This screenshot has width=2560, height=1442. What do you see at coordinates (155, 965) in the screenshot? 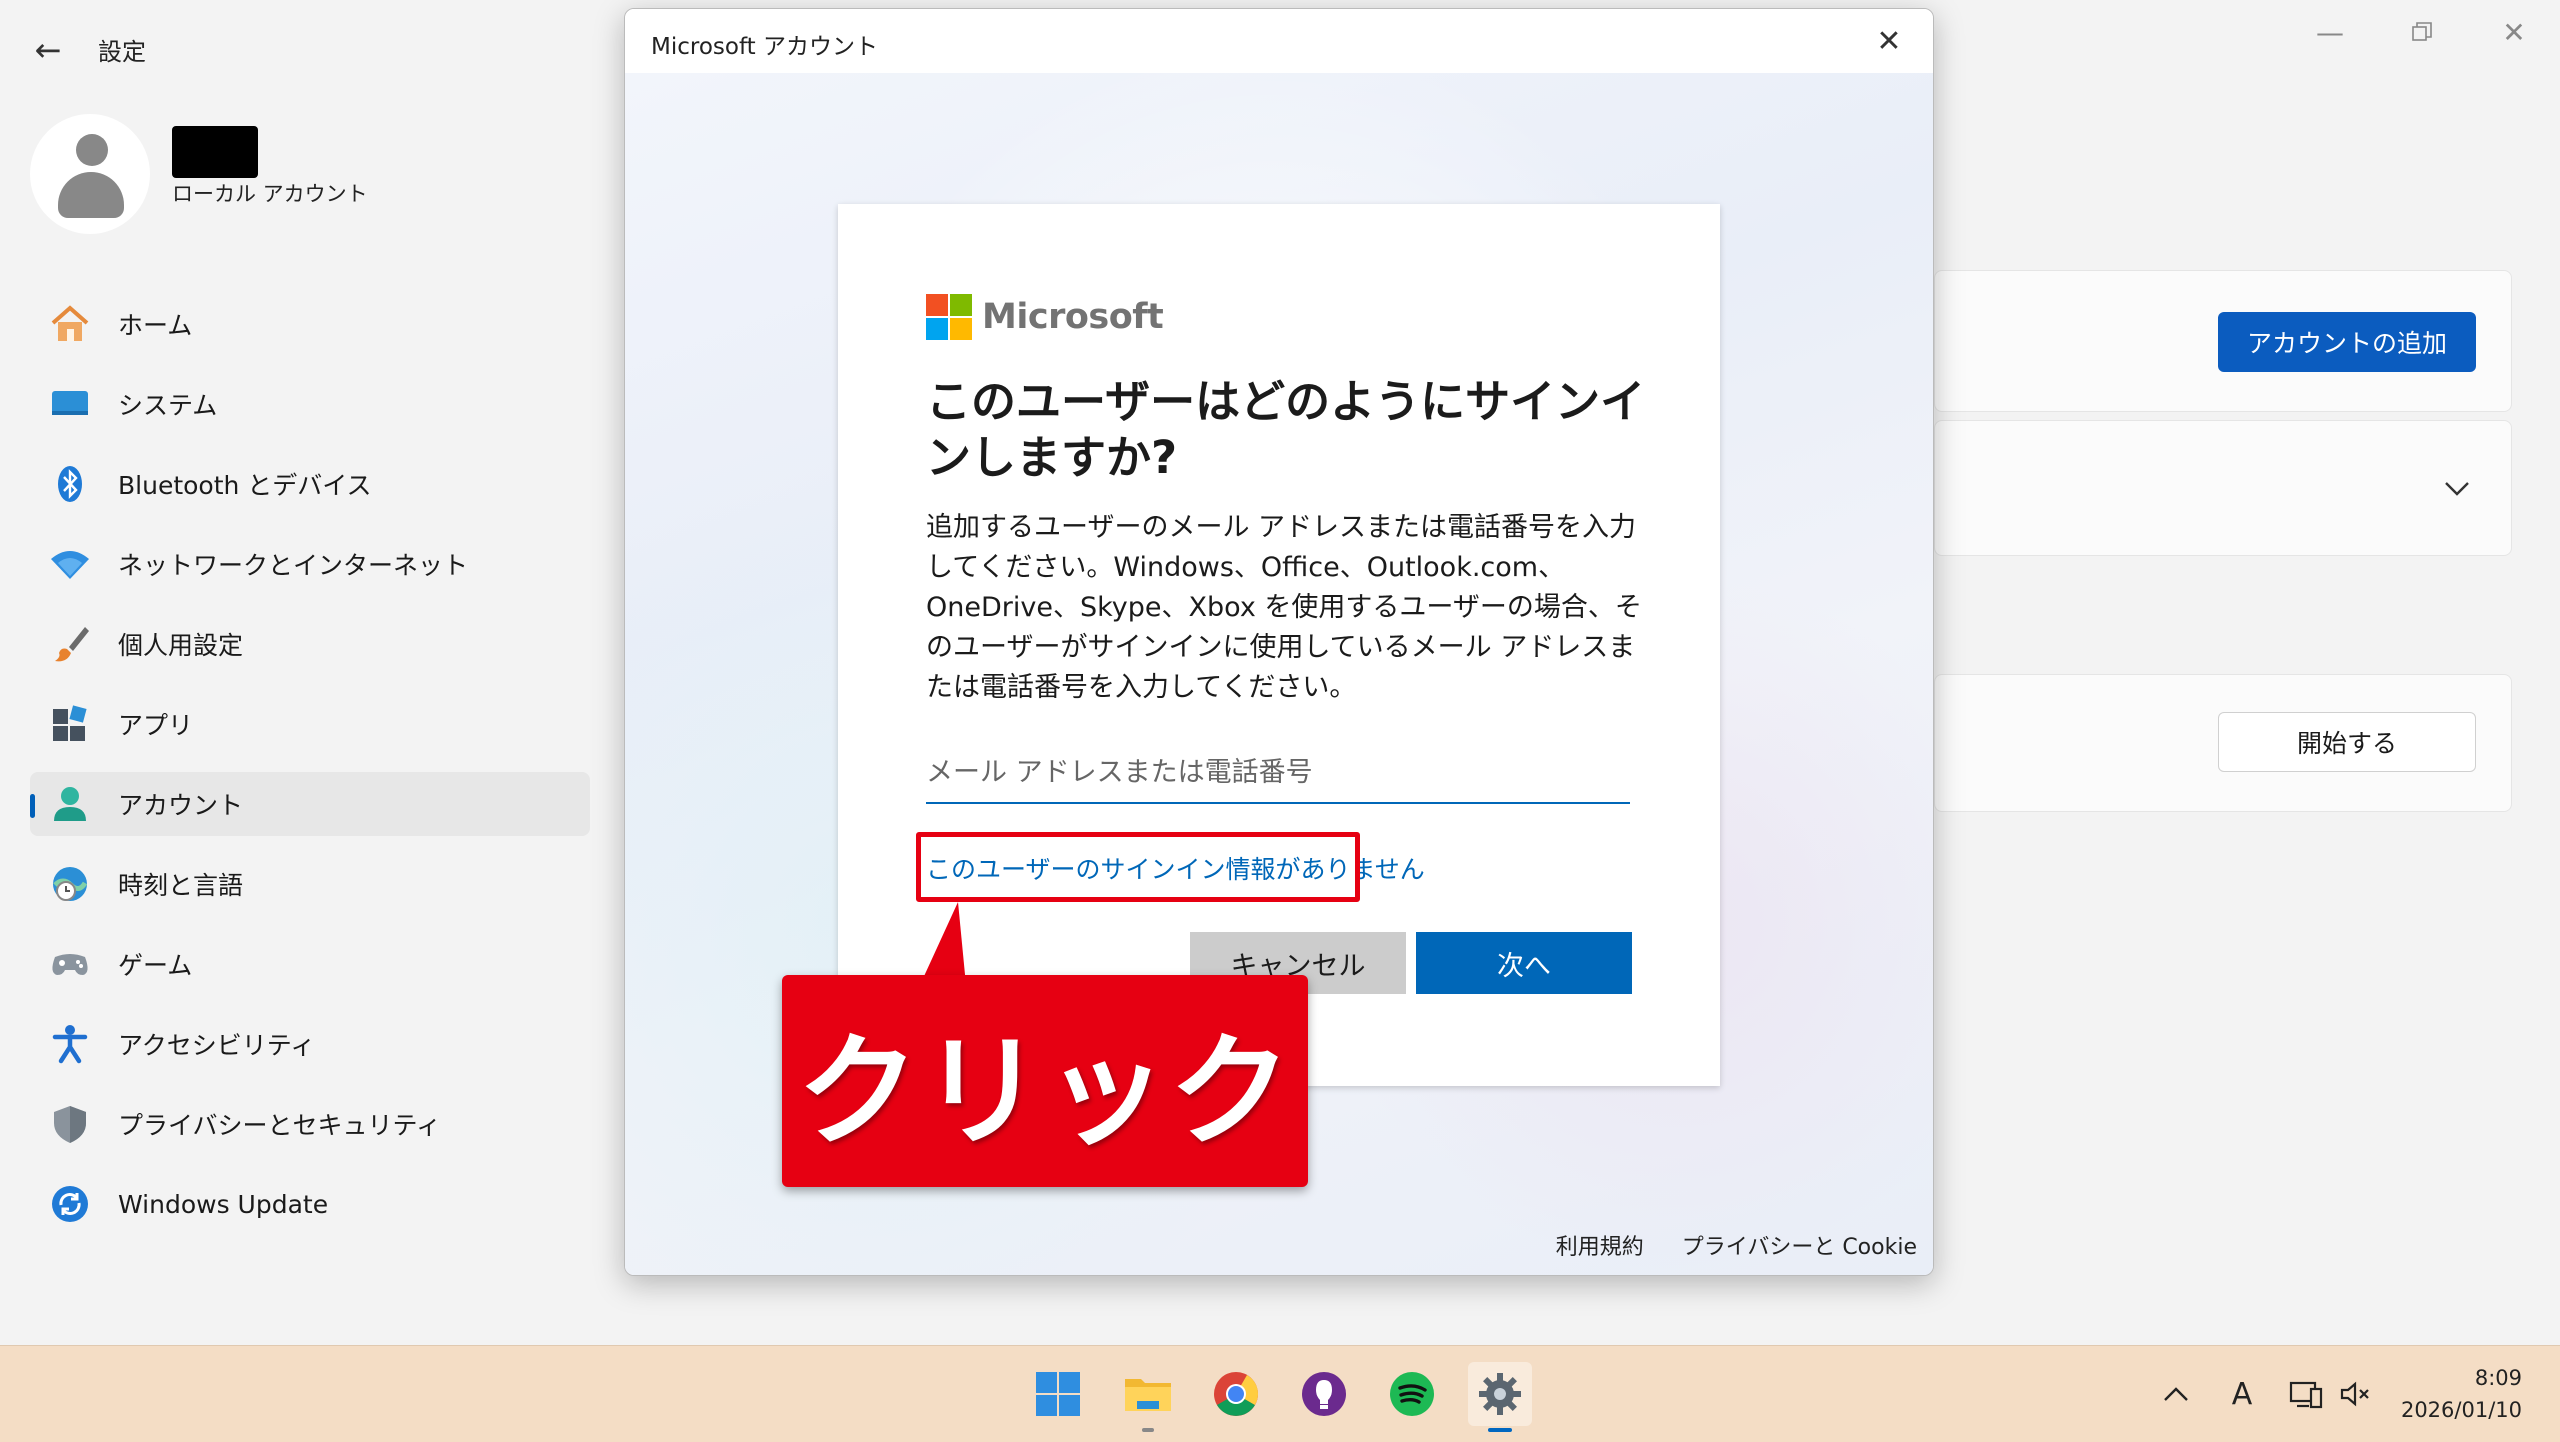
I see `sidebar-item-label: ゲーム` at bounding box center [155, 965].